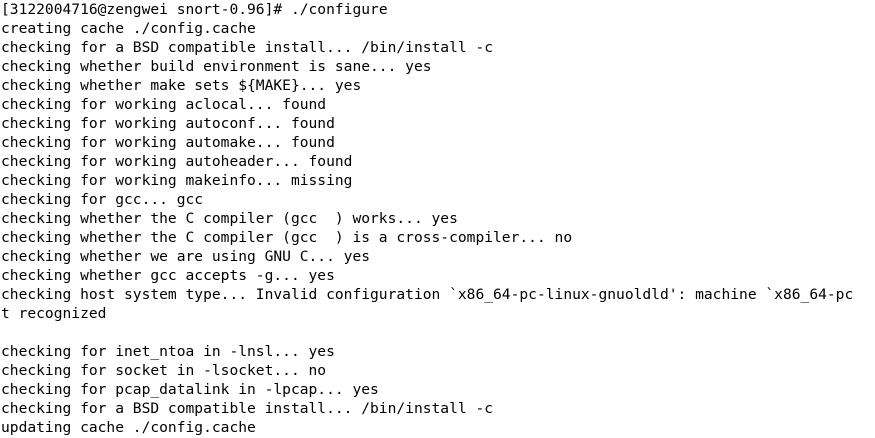 Image resolution: width=875 pixels, height=438 pixels. Describe the element at coordinates (339, 9) in the screenshot. I see `command-text: ./configure` at that location.